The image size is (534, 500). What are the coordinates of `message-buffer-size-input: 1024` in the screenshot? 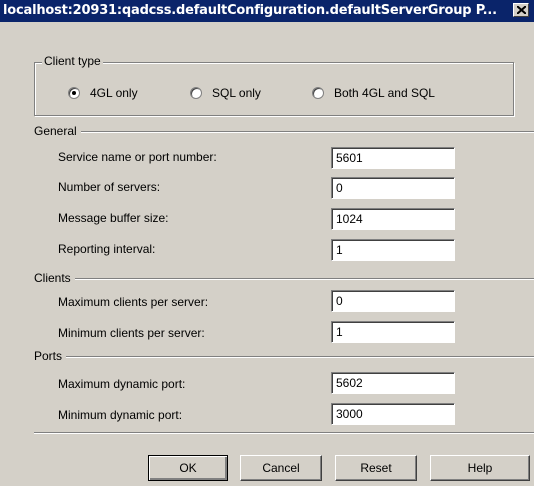 It's located at (393, 219).